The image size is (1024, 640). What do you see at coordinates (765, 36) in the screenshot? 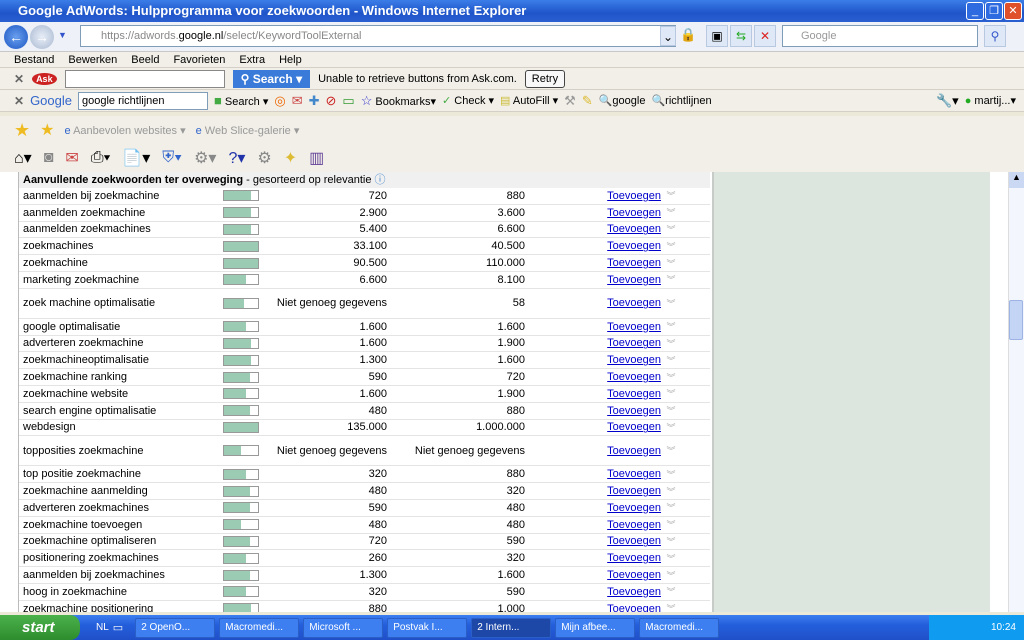
I see `stop-icon: ✕` at bounding box center [765, 36].